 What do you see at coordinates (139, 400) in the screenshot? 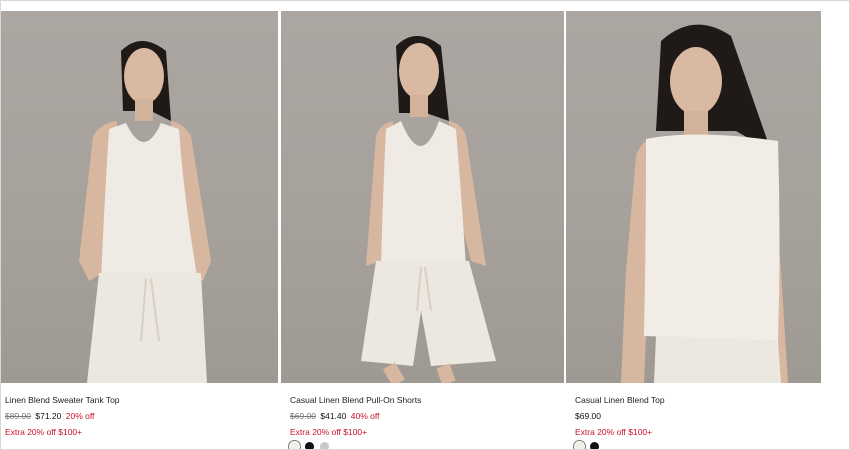
I see `product-title-link: Linen Blend Sweater Tank Top` at bounding box center [139, 400].